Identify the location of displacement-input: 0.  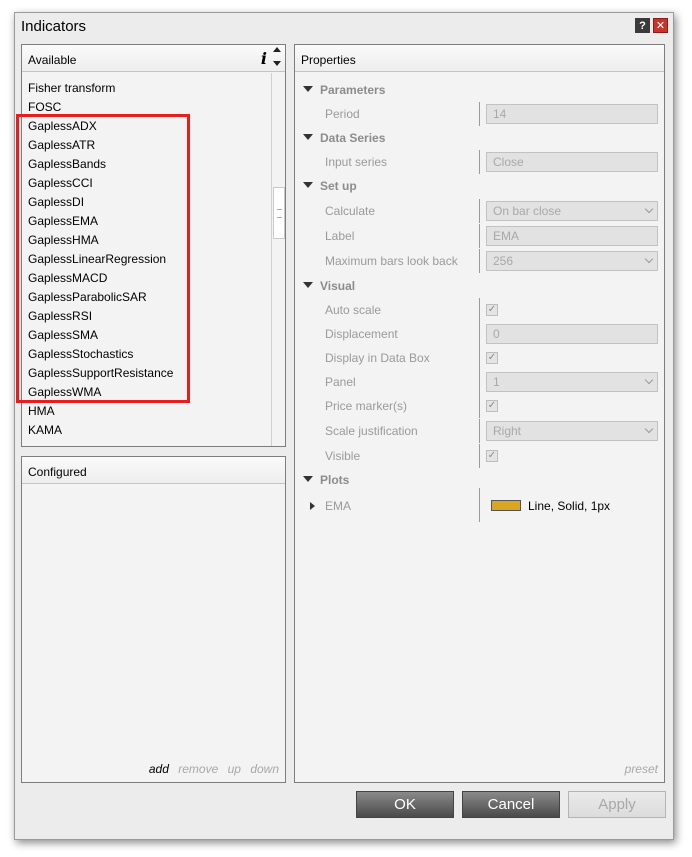
(572, 334).